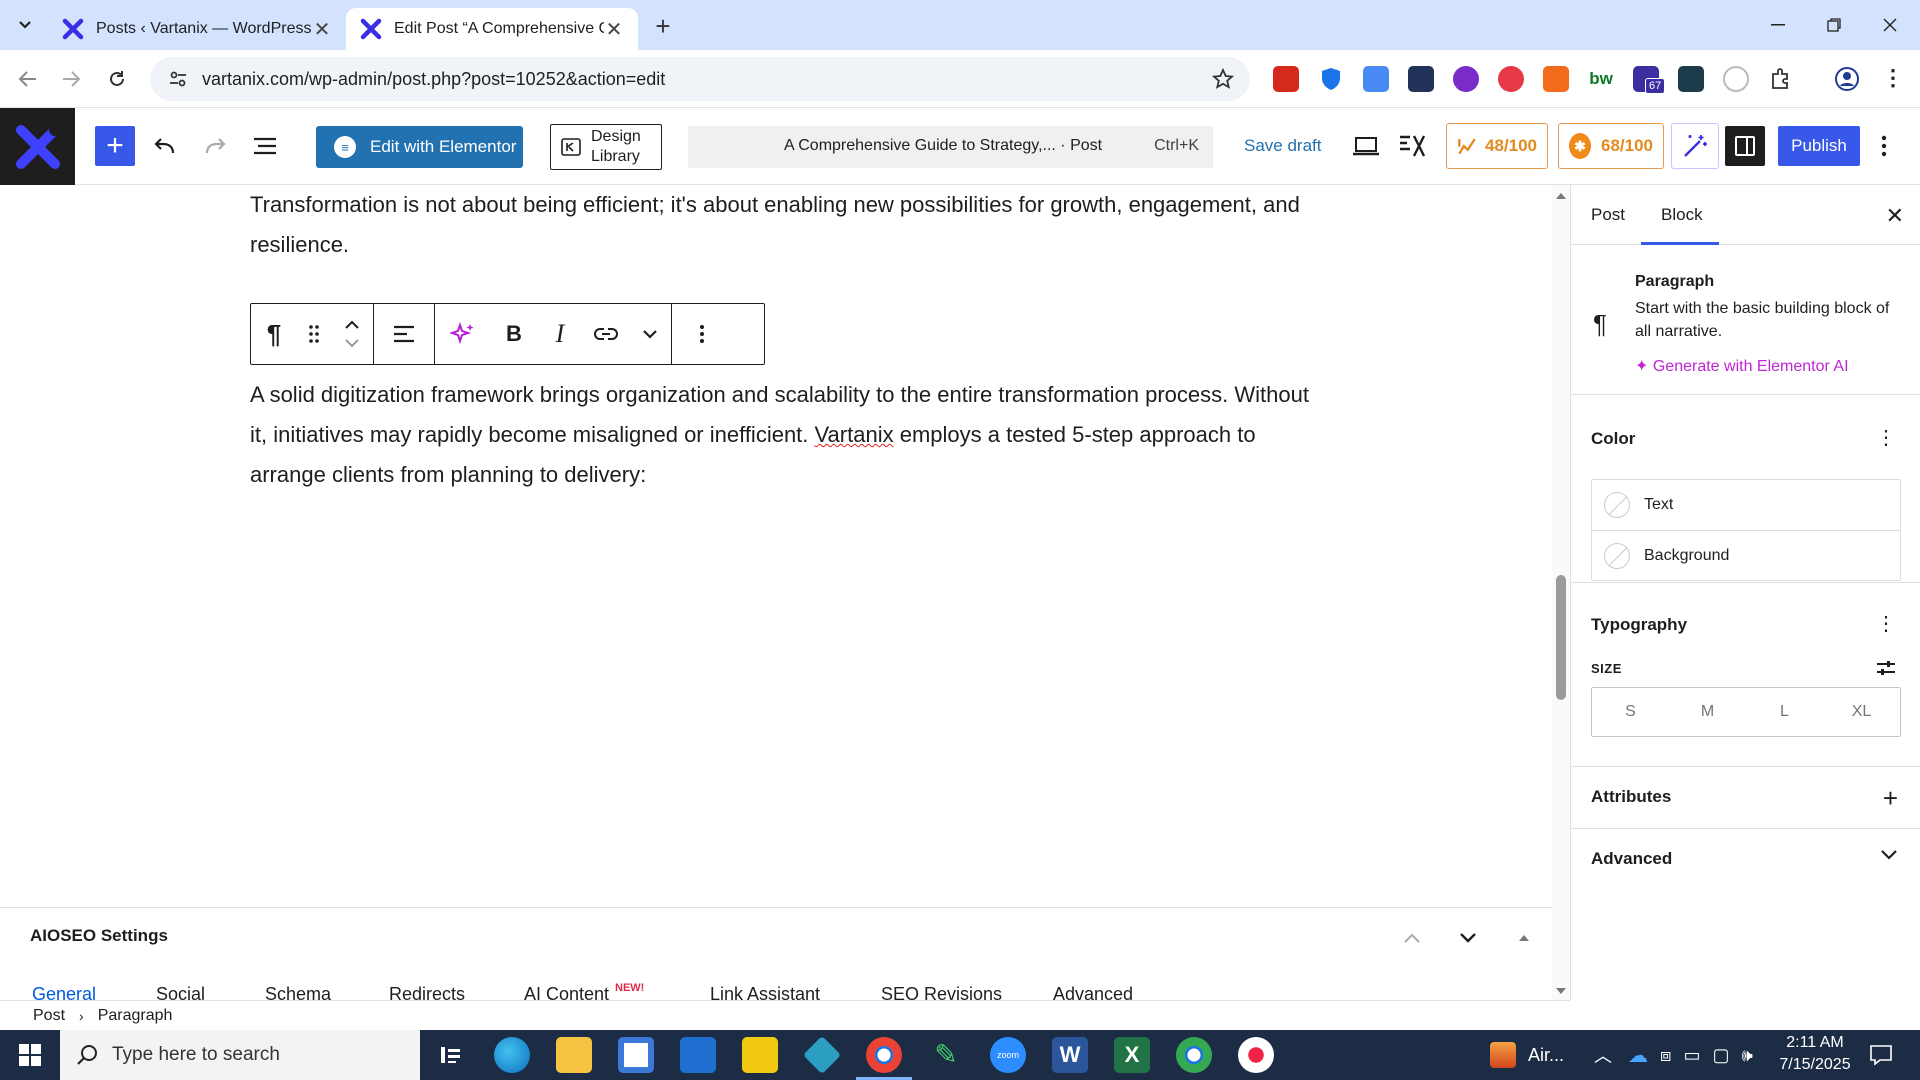  Describe the element at coordinates (1691, 79) in the screenshot. I see `react-extension-icon` at that location.